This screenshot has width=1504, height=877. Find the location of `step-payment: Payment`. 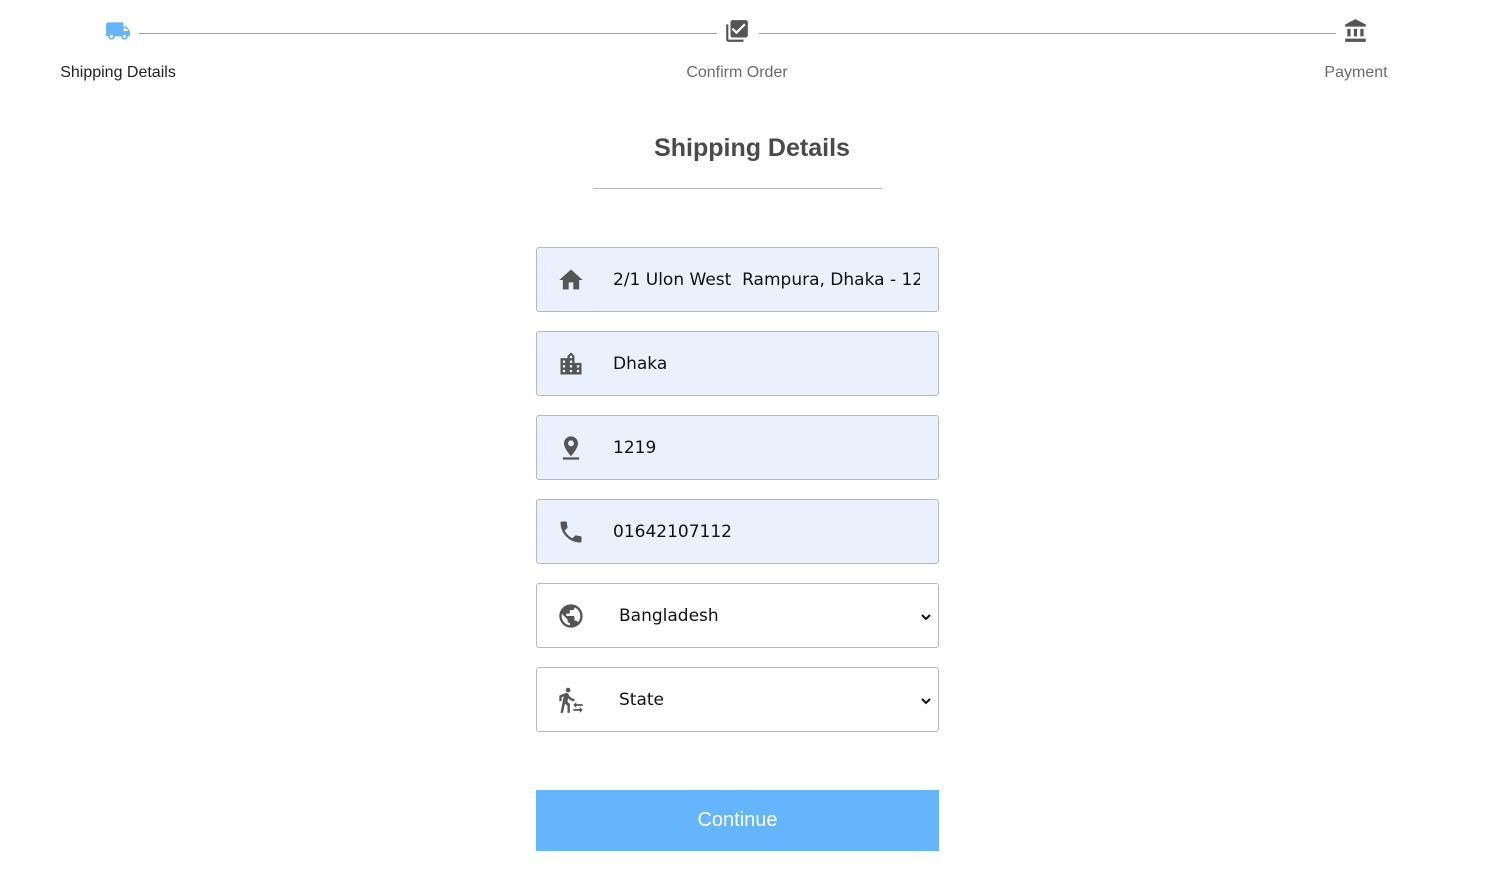

step-payment: Payment is located at coordinates (1356, 50).